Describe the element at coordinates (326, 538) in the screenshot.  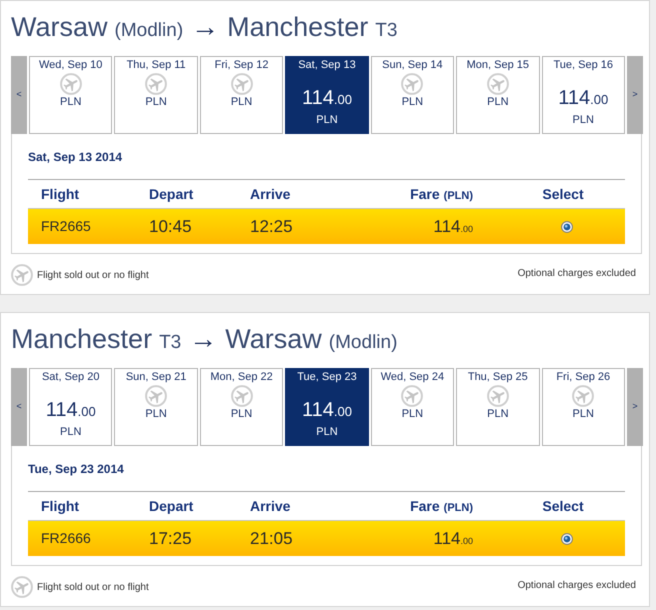
I see `flight-row: FR2666 17:25 21:05 114.00` at that location.